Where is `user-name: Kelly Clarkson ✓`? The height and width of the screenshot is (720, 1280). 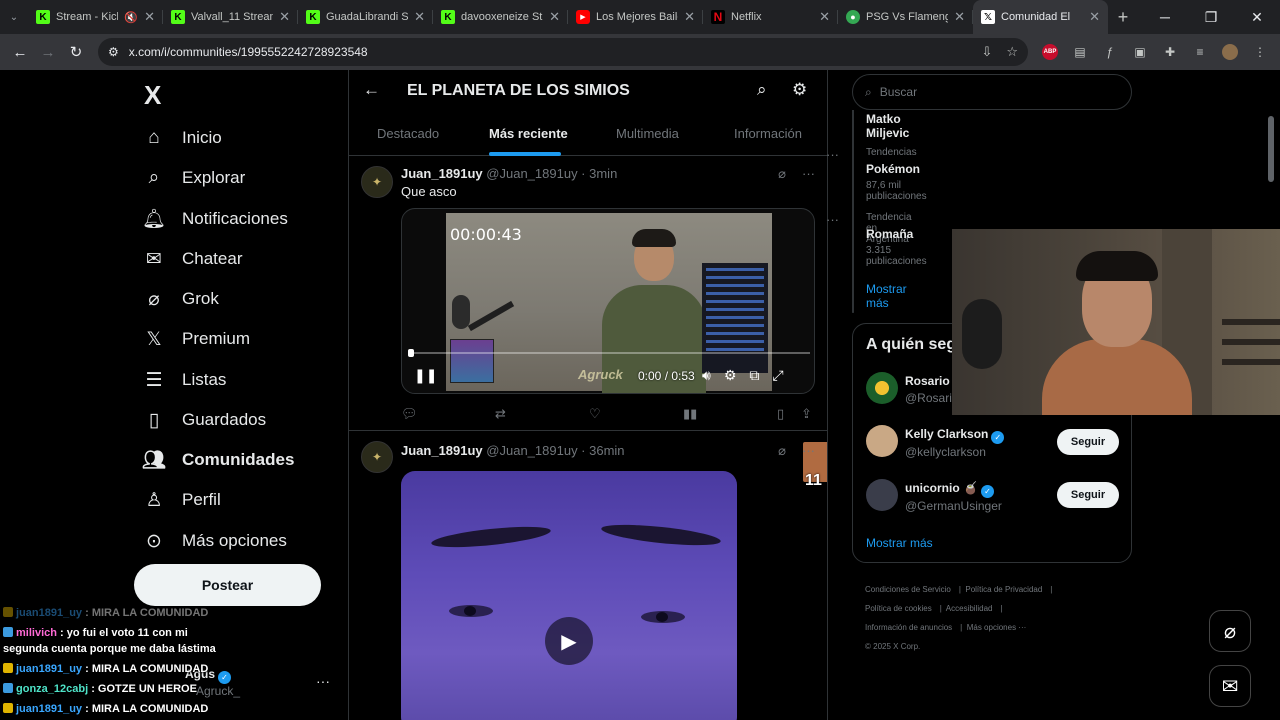 user-name: Kelly Clarkson ✓ is located at coordinates (955, 435).